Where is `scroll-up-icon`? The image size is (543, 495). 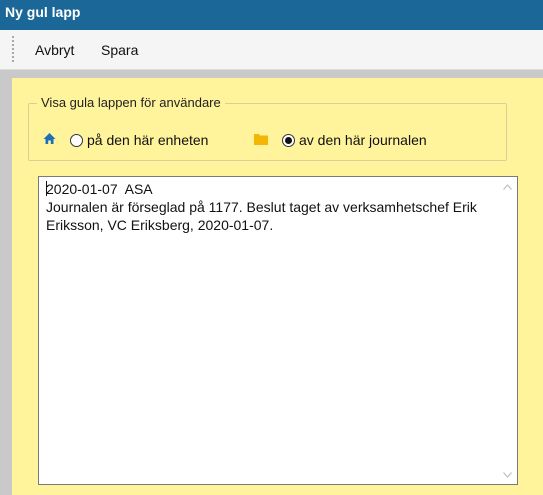
scroll-up-icon is located at coordinates (507, 186).